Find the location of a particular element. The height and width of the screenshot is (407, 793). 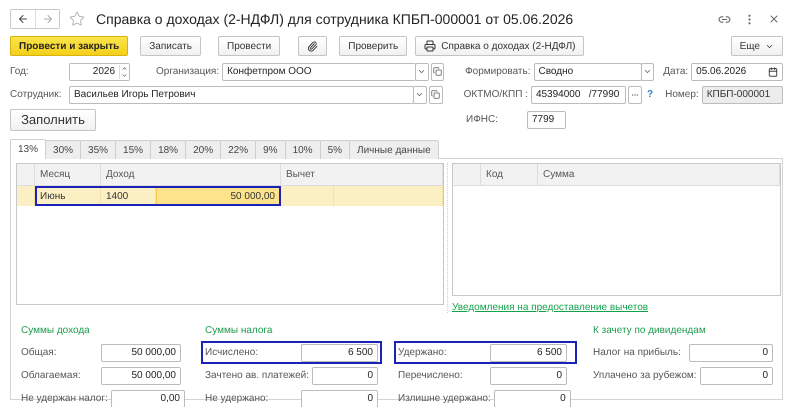

field-label: Организация: is located at coordinates (188, 71).